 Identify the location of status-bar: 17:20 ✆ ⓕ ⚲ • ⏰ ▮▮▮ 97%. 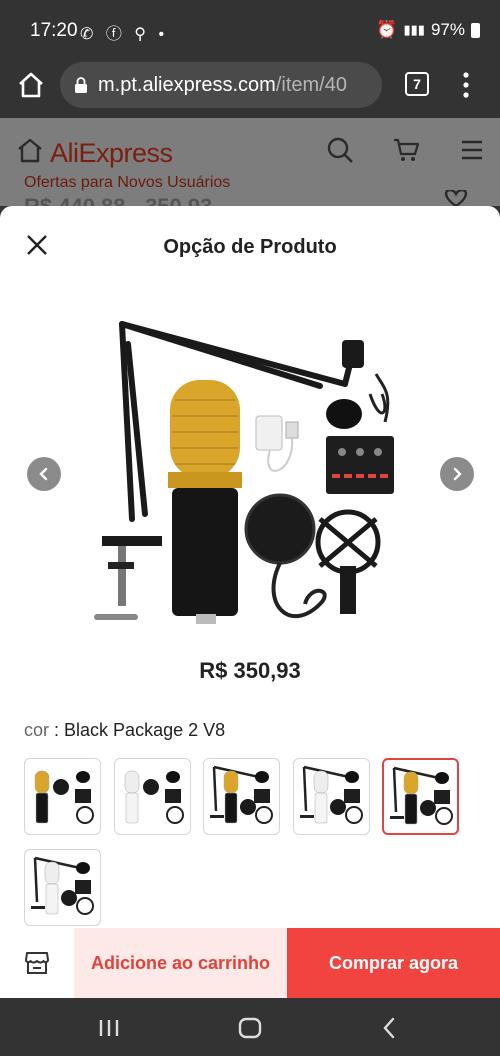
(250, 31).